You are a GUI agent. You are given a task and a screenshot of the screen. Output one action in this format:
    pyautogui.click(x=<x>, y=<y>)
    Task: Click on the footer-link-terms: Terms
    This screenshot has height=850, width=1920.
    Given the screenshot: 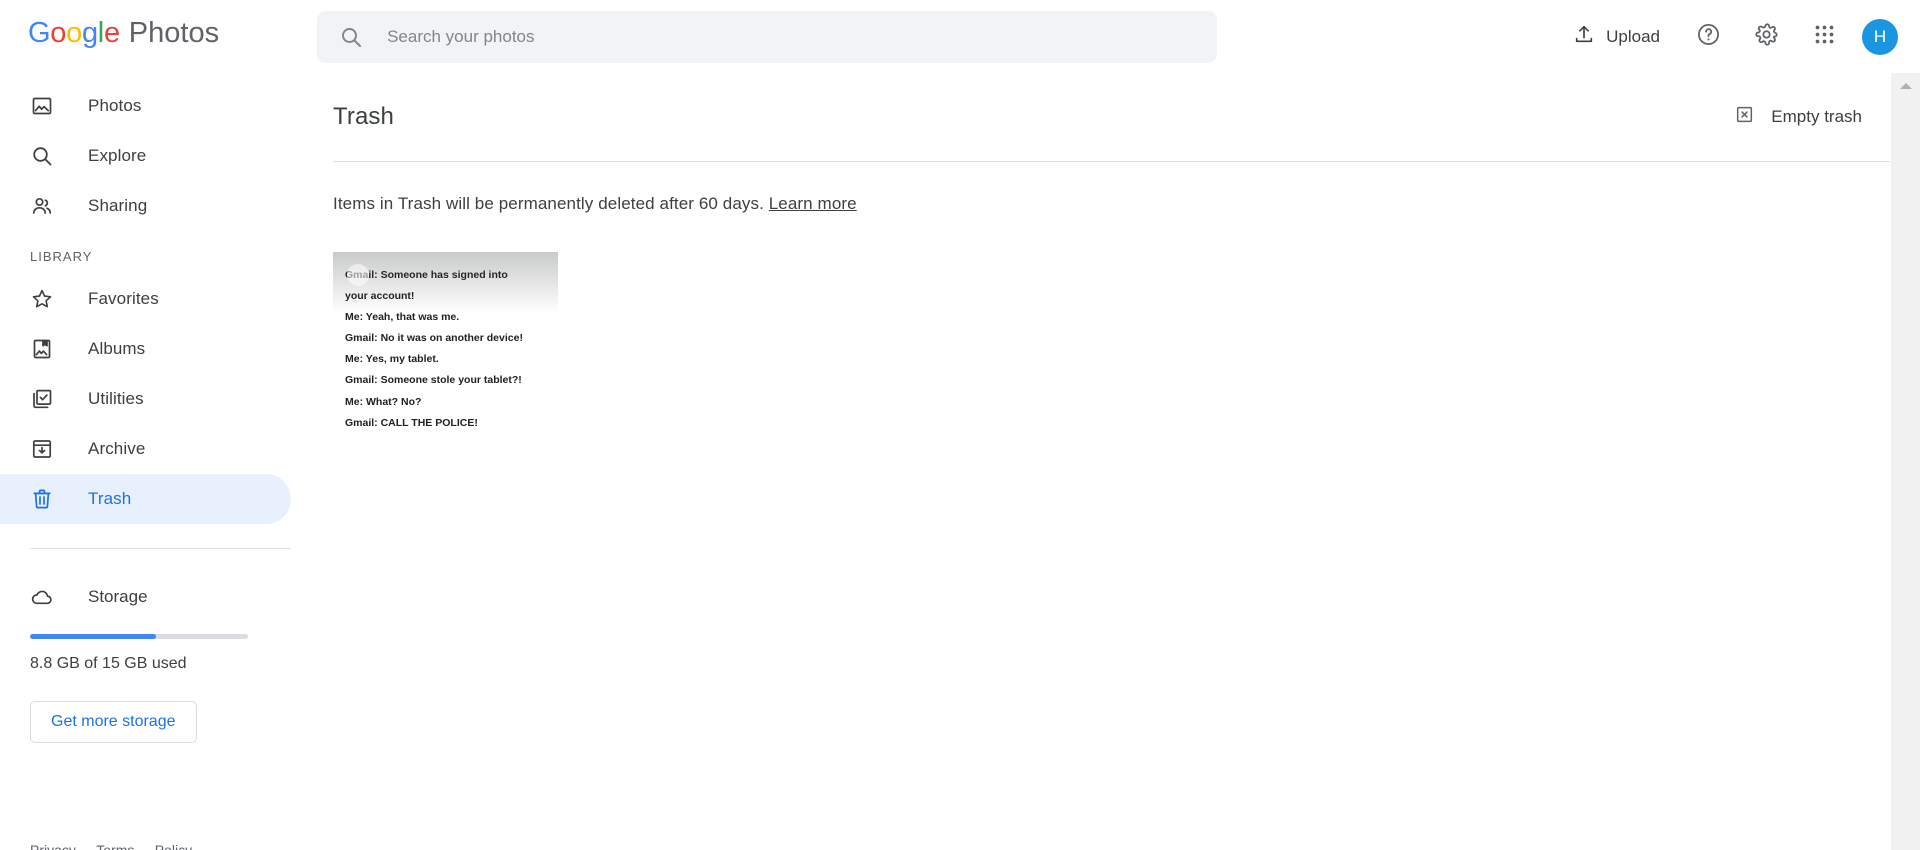 What is the action you would take?
    pyautogui.click(x=115, y=846)
    